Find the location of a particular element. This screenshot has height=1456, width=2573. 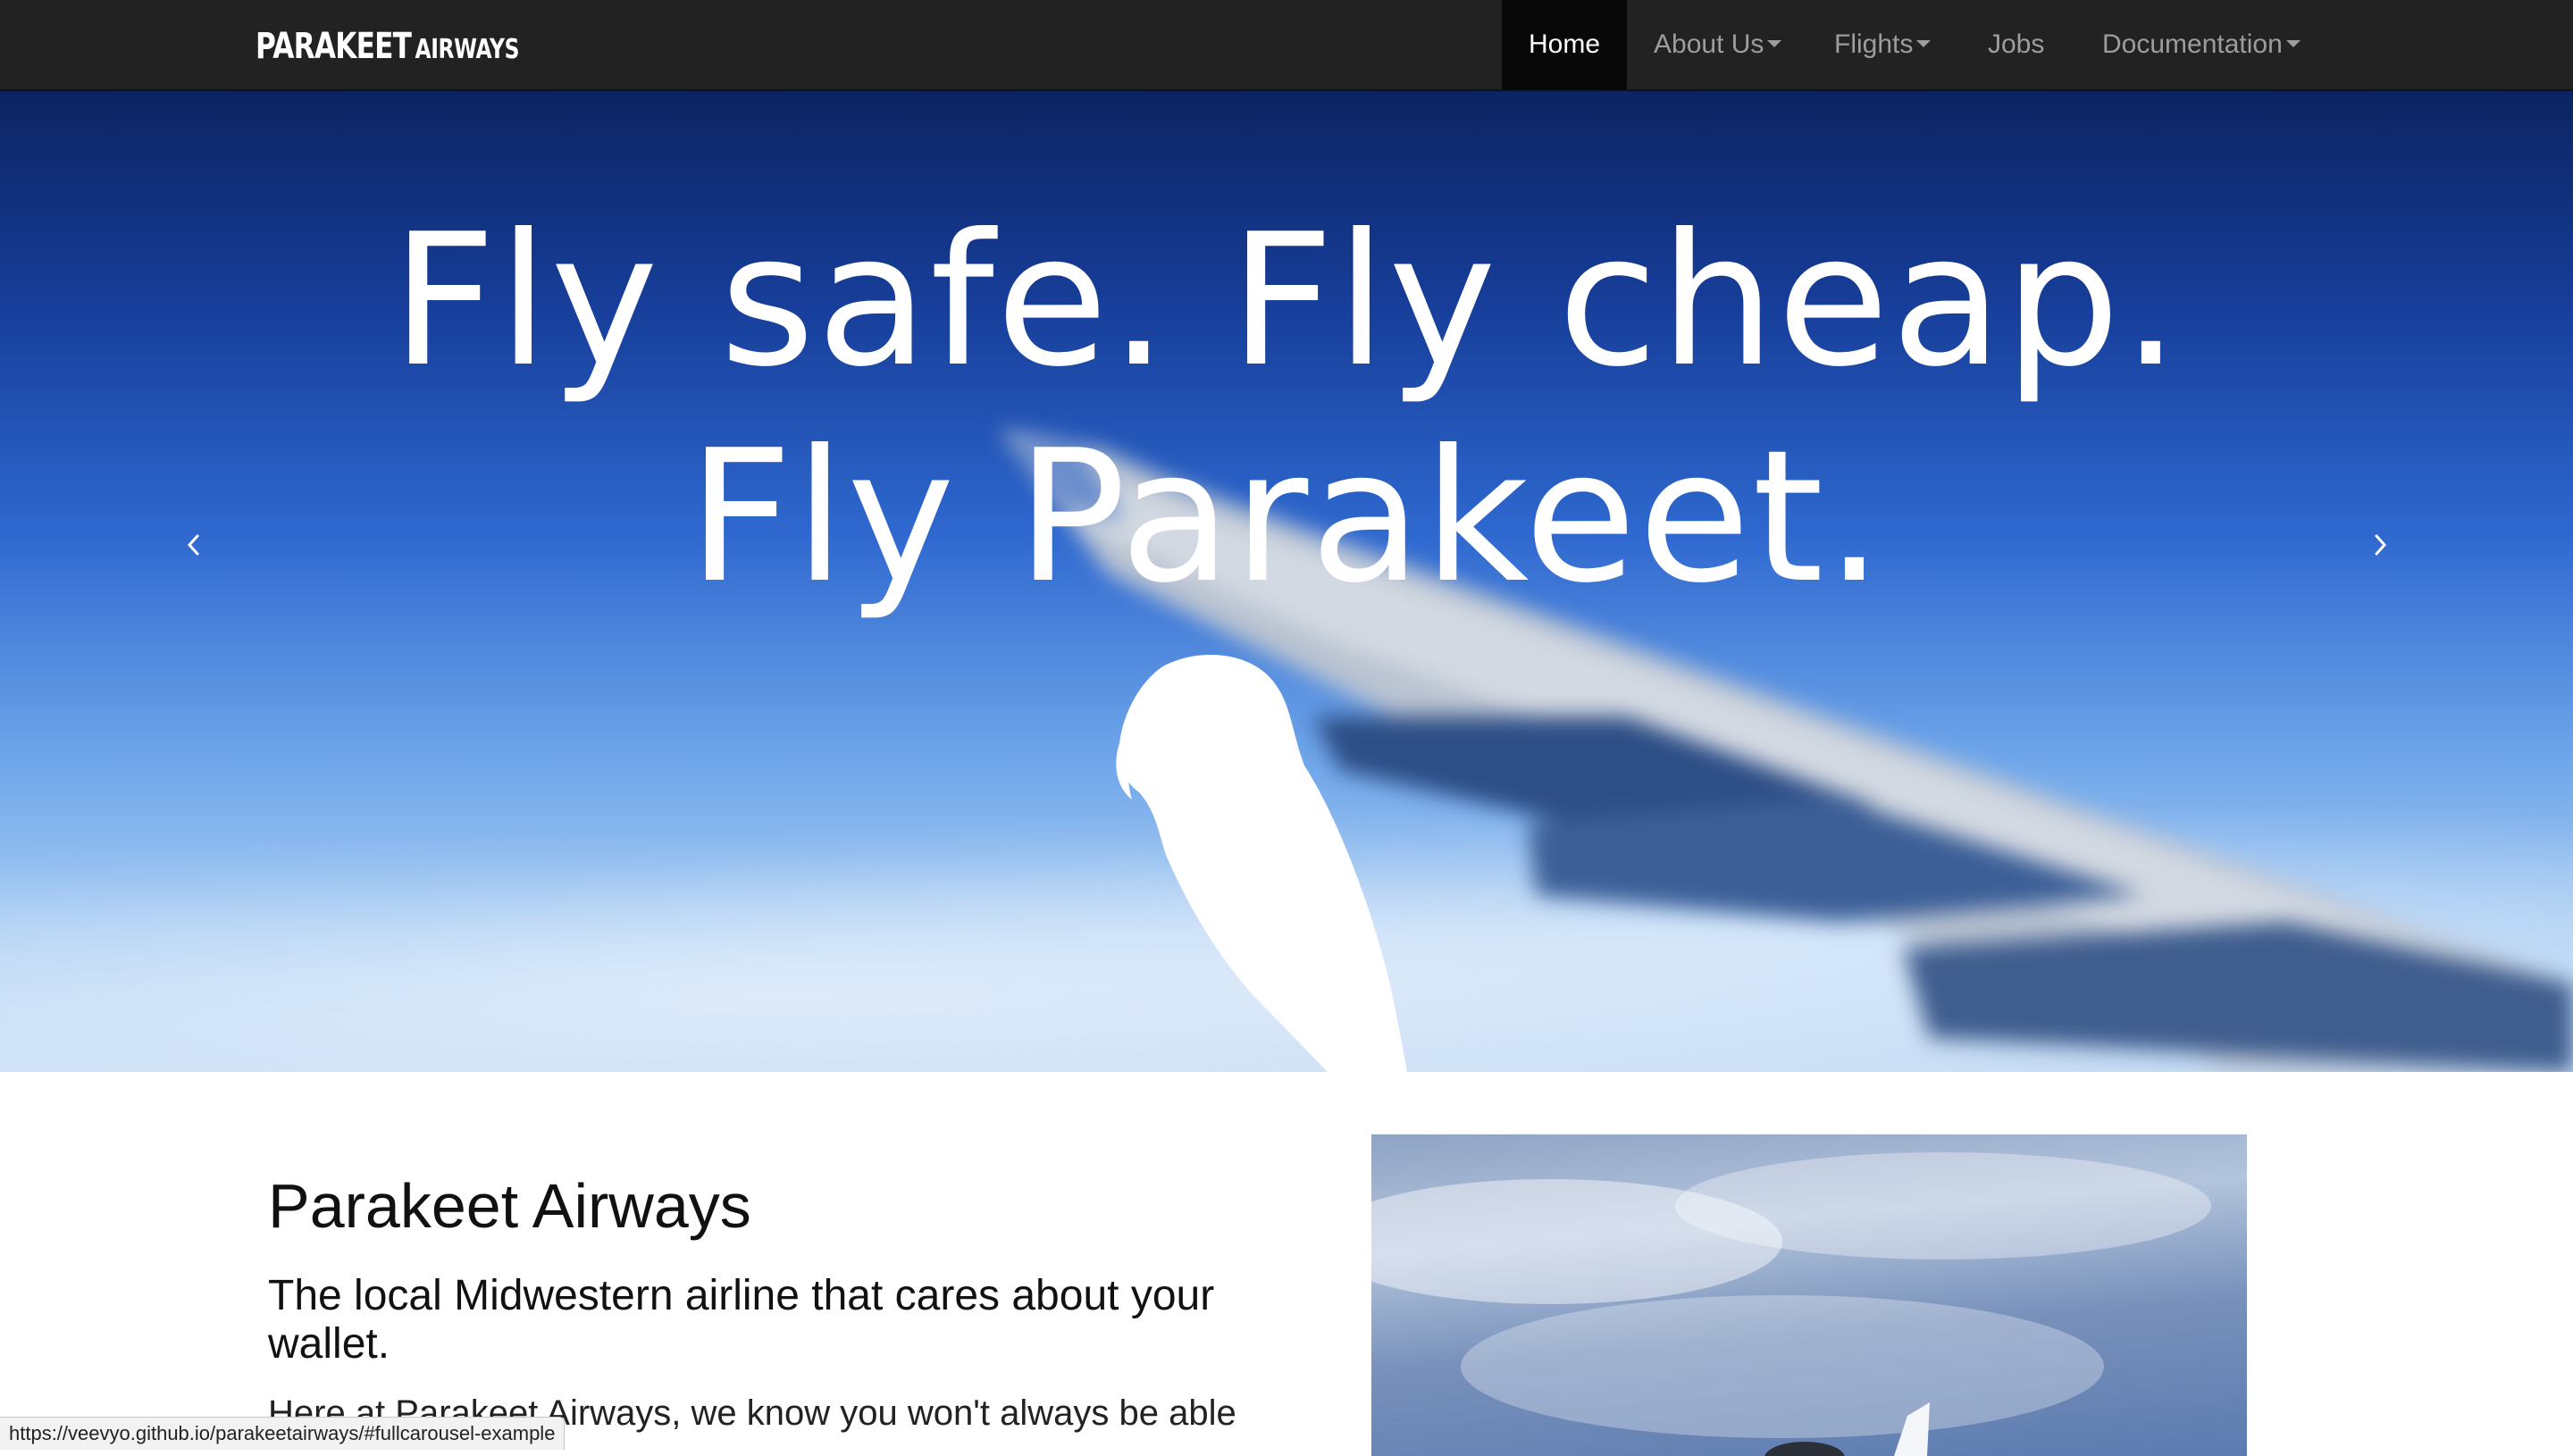

hero-headline-line1: Fly safe. Fly cheap. is located at coordinates (1286, 301).